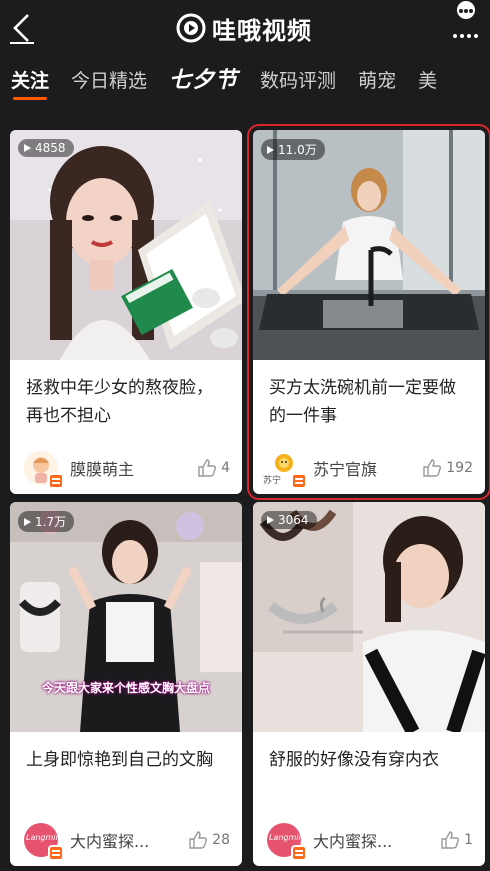  I want to click on video-title: 舒服的好像没有穿内衣, so click(369, 773).